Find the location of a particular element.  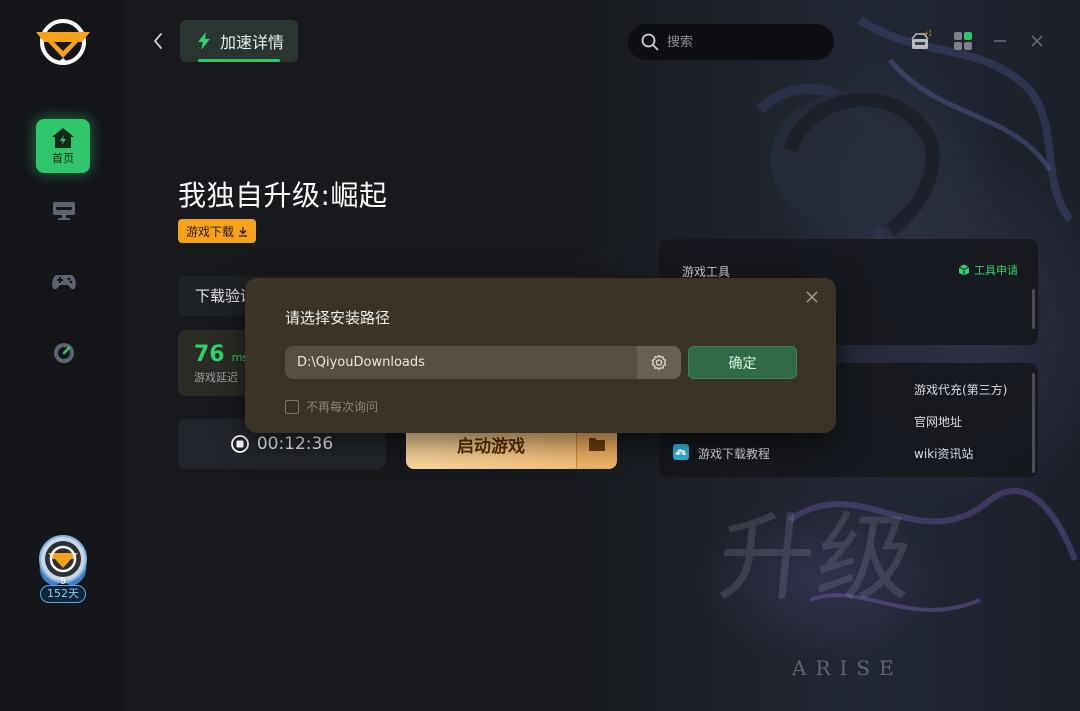

app-logo is located at coordinates (63, 42).